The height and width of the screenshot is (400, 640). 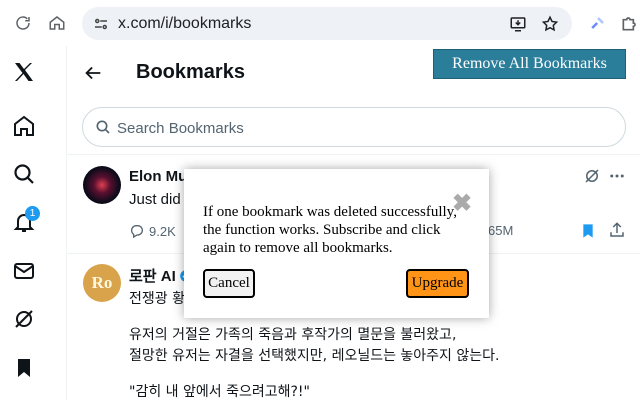 I want to click on page-title: Bookmarks, so click(x=190, y=72).